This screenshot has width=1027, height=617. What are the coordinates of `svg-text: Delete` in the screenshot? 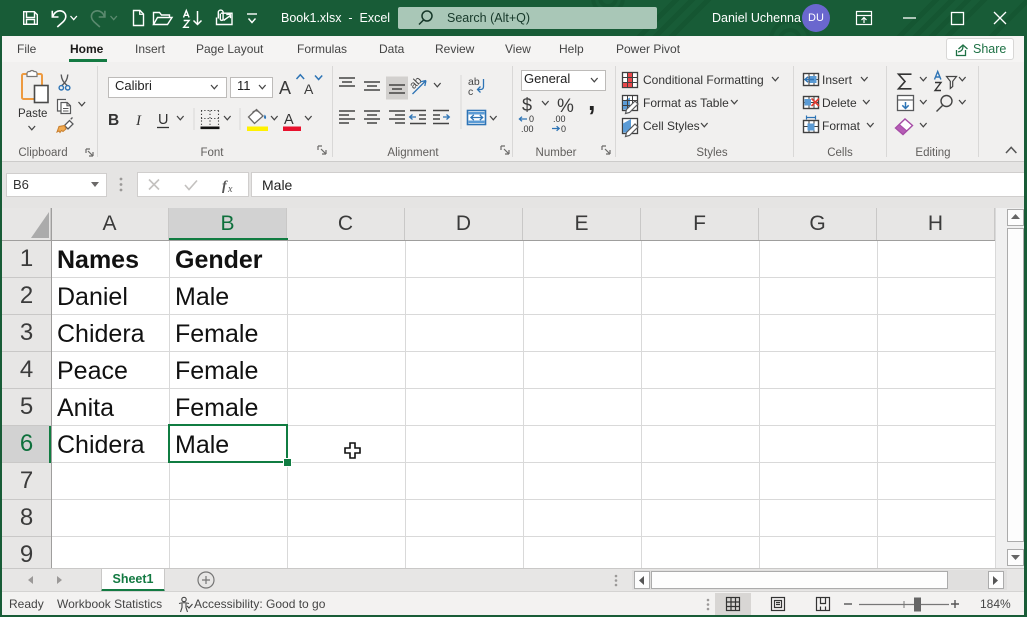 It's located at (839, 103).